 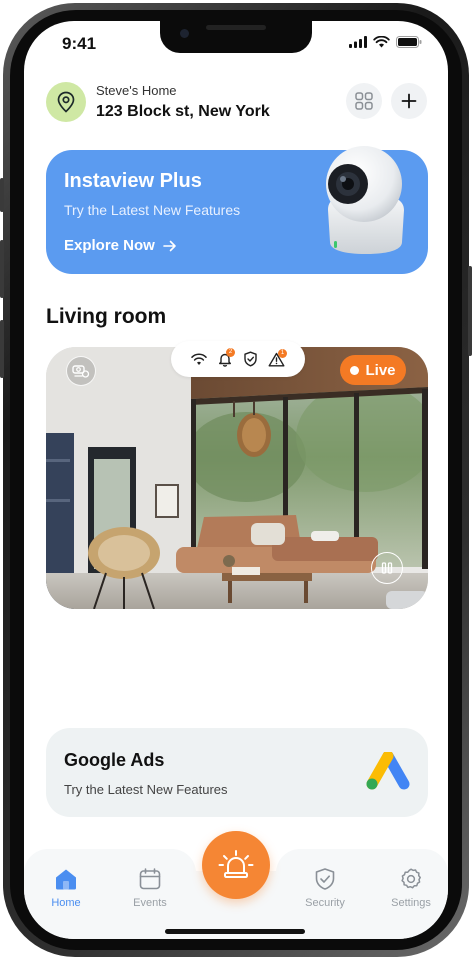 I want to click on grid-icon, so click(x=364, y=101).